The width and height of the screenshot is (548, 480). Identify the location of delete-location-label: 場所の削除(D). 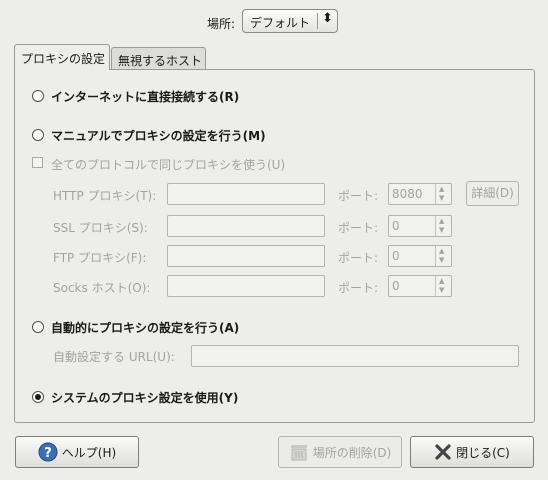
(352, 452).